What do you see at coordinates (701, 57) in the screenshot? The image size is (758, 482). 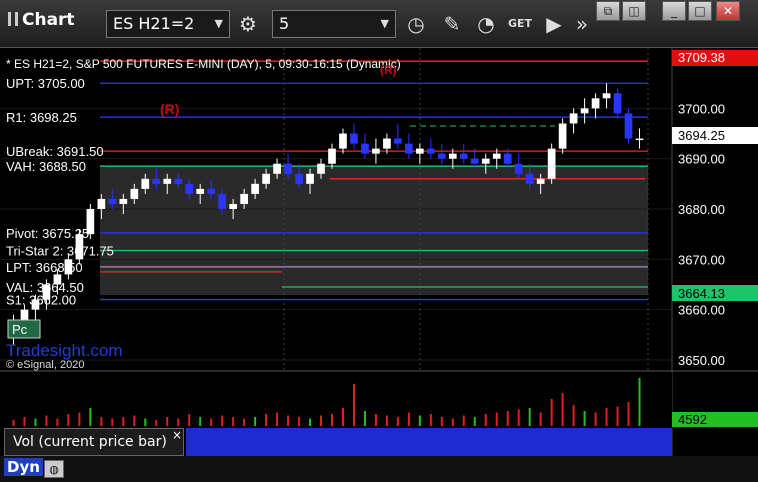 I see `top-price-tag-text: 3709.38` at bounding box center [701, 57].